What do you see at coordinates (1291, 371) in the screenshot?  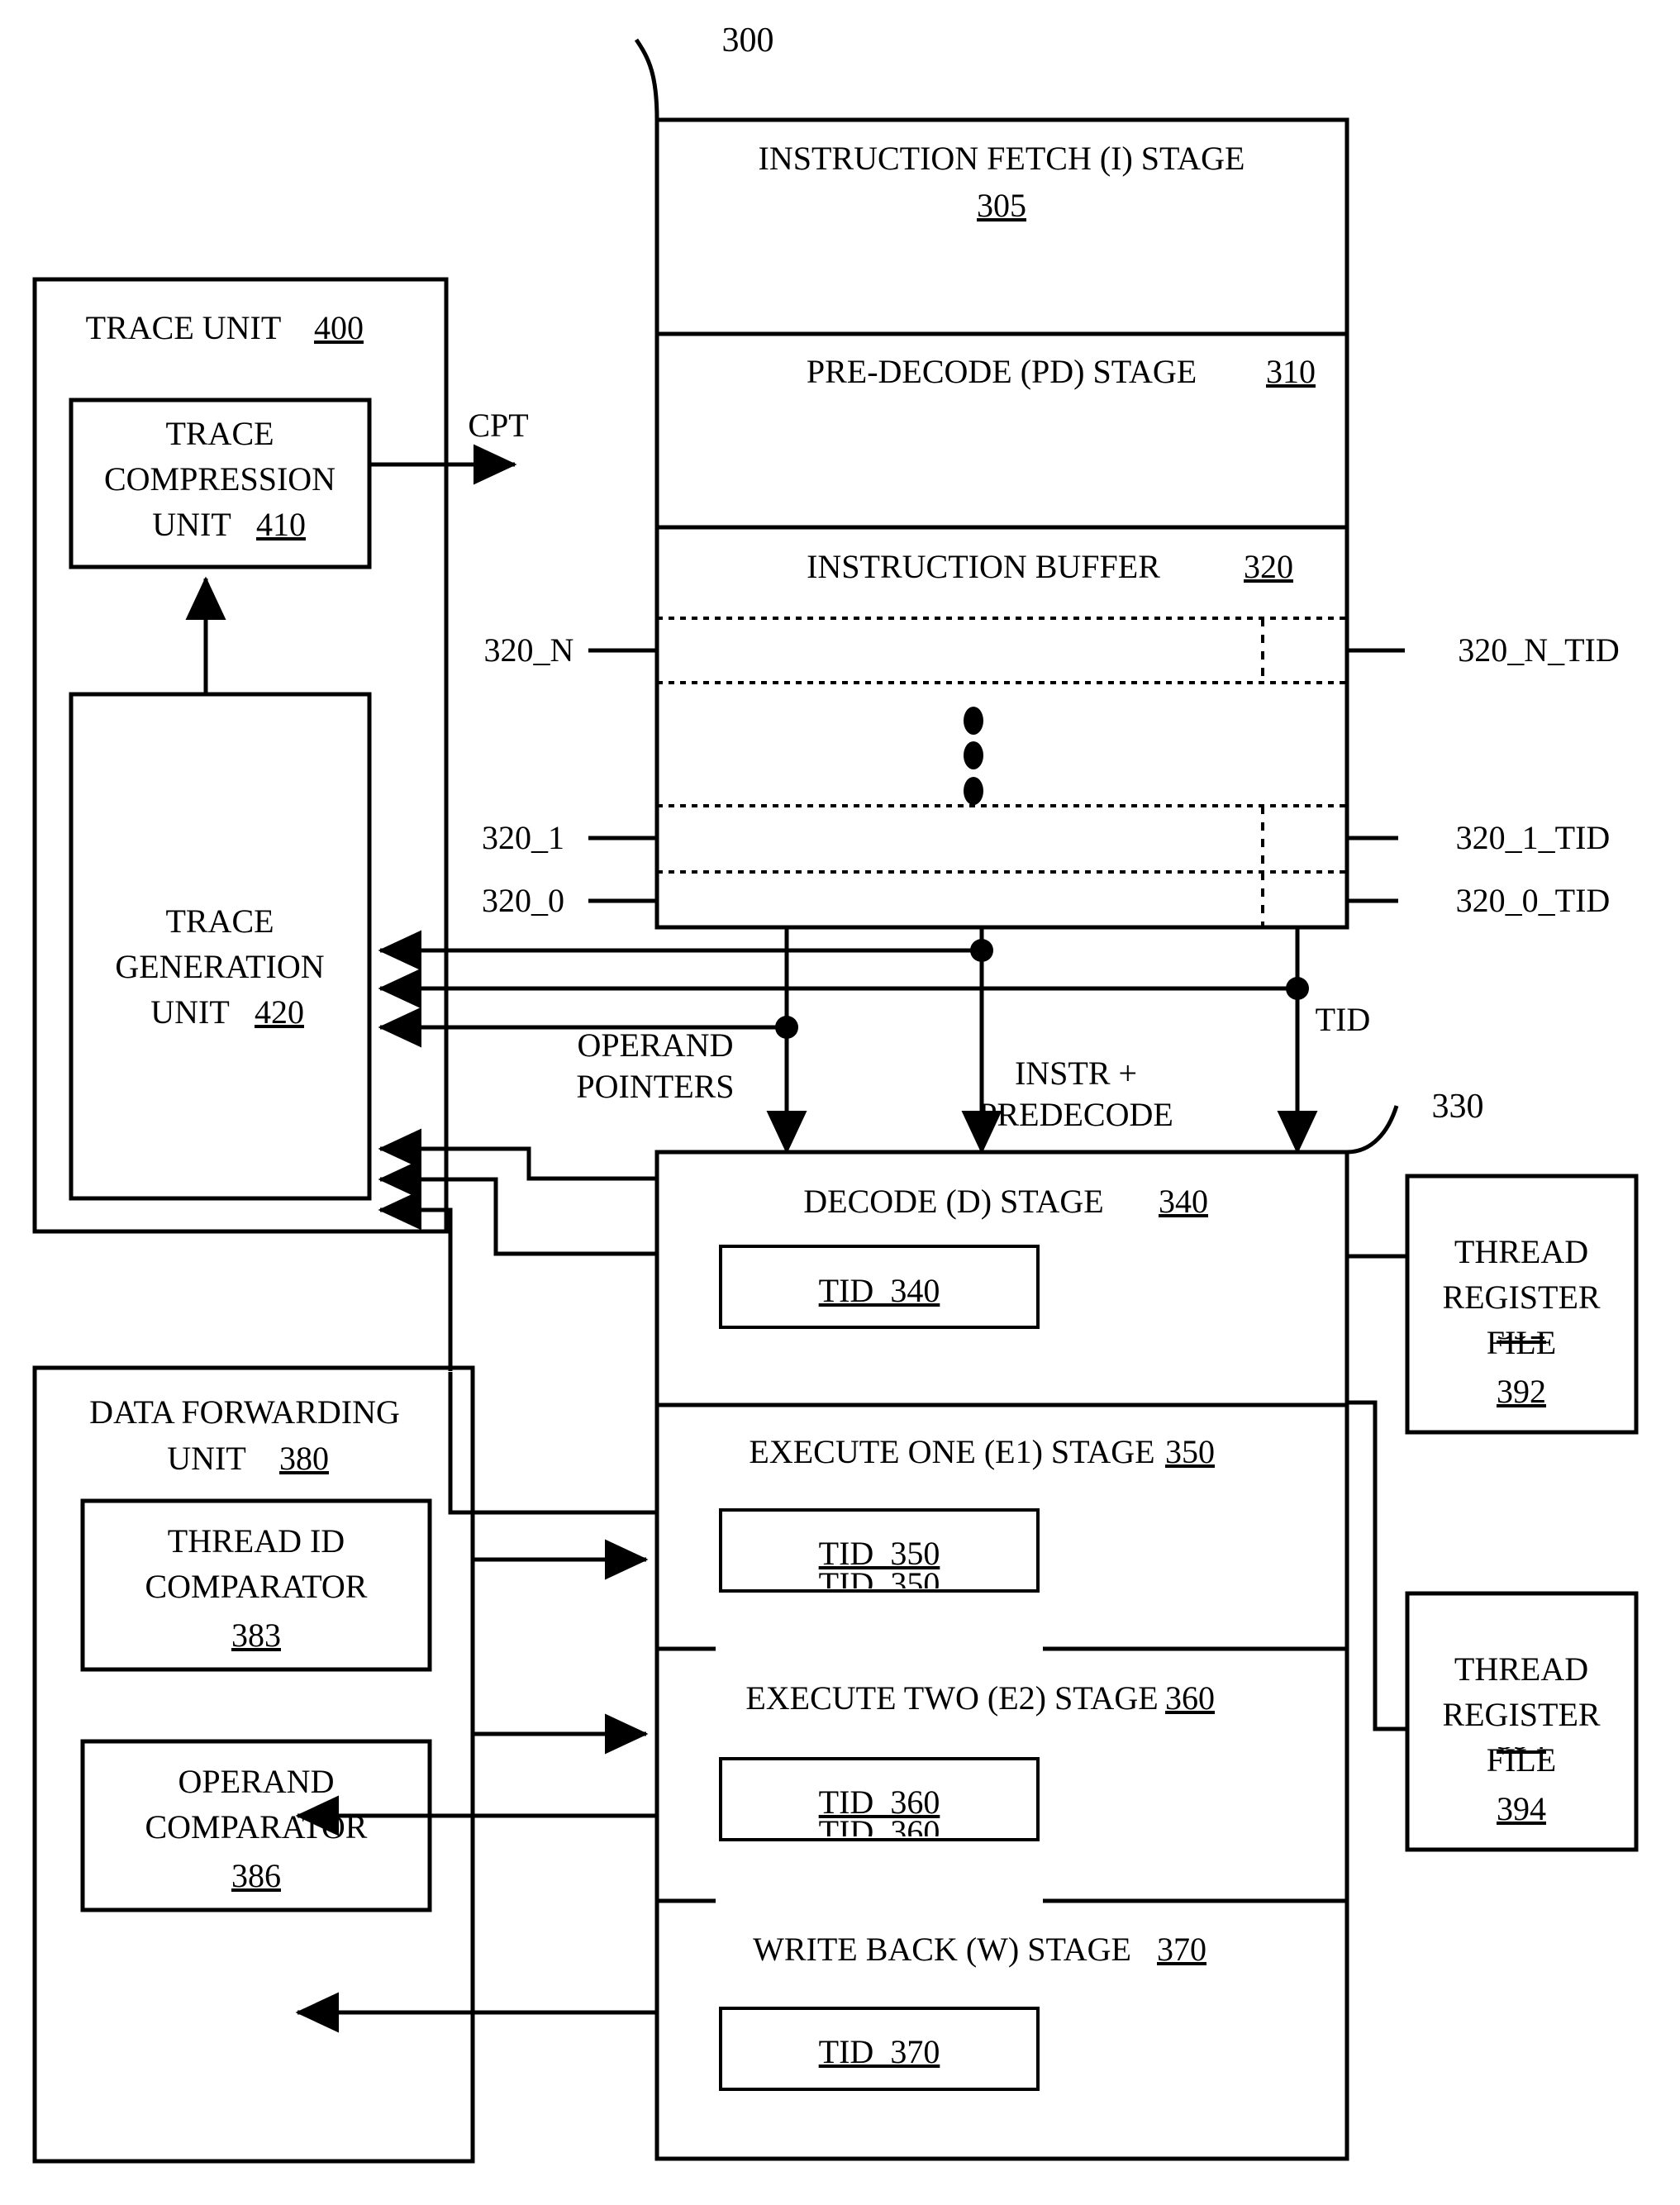 I see `stage-310-number: 310` at bounding box center [1291, 371].